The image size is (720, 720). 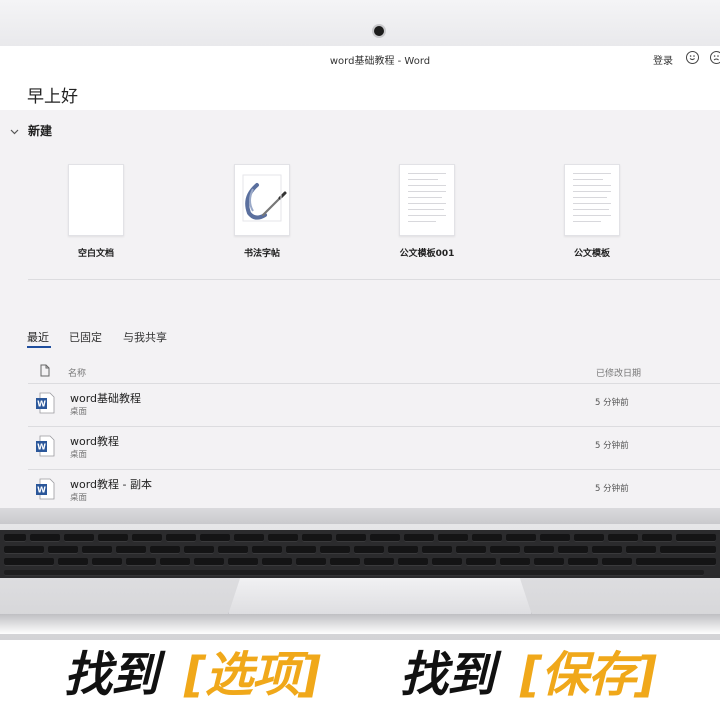 What do you see at coordinates (111, 484) in the screenshot?
I see `file-name: word教程 - 副本` at bounding box center [111, 484].